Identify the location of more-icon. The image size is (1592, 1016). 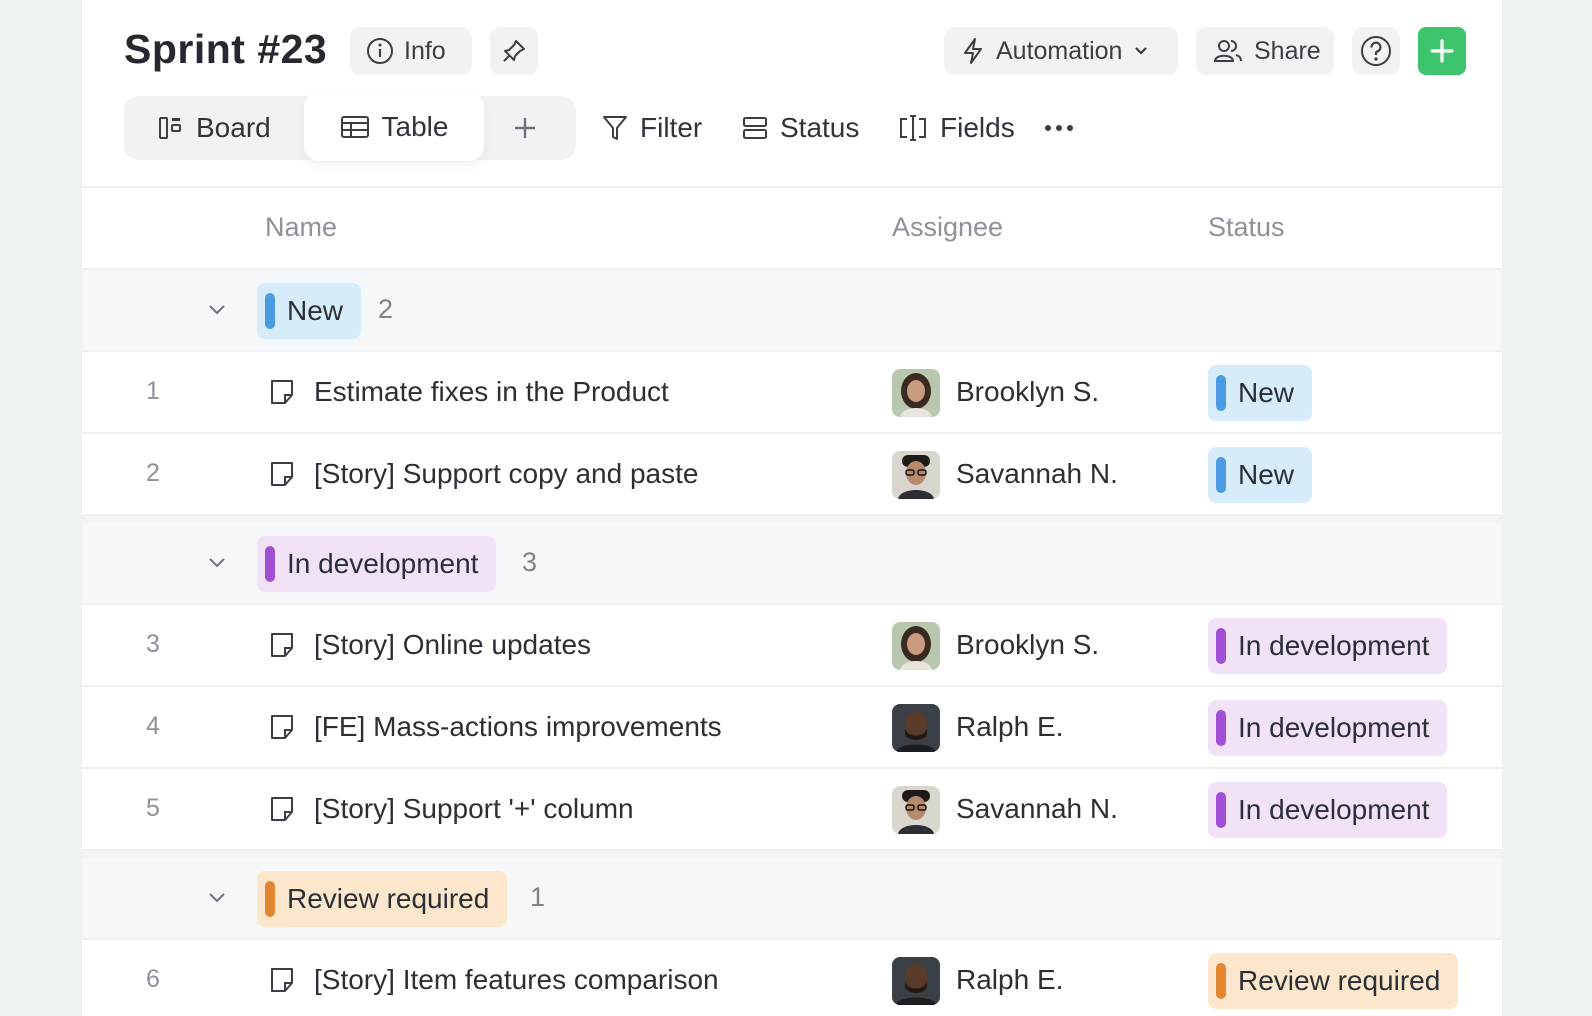
(1059, 128).